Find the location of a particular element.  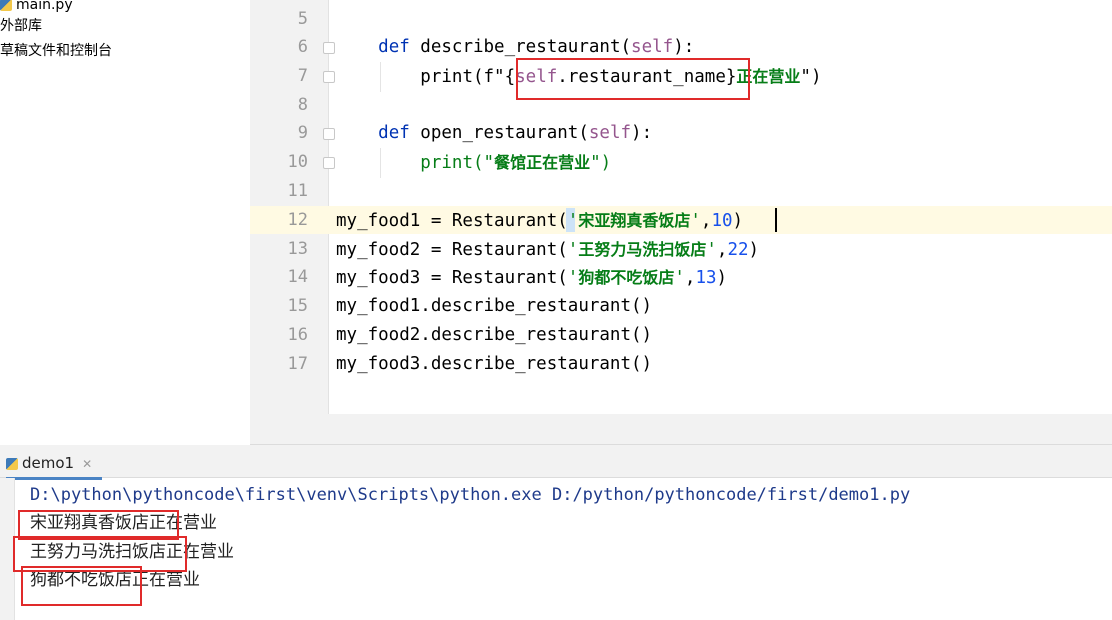

line-number: 13 is located at coordinates (297, 249).